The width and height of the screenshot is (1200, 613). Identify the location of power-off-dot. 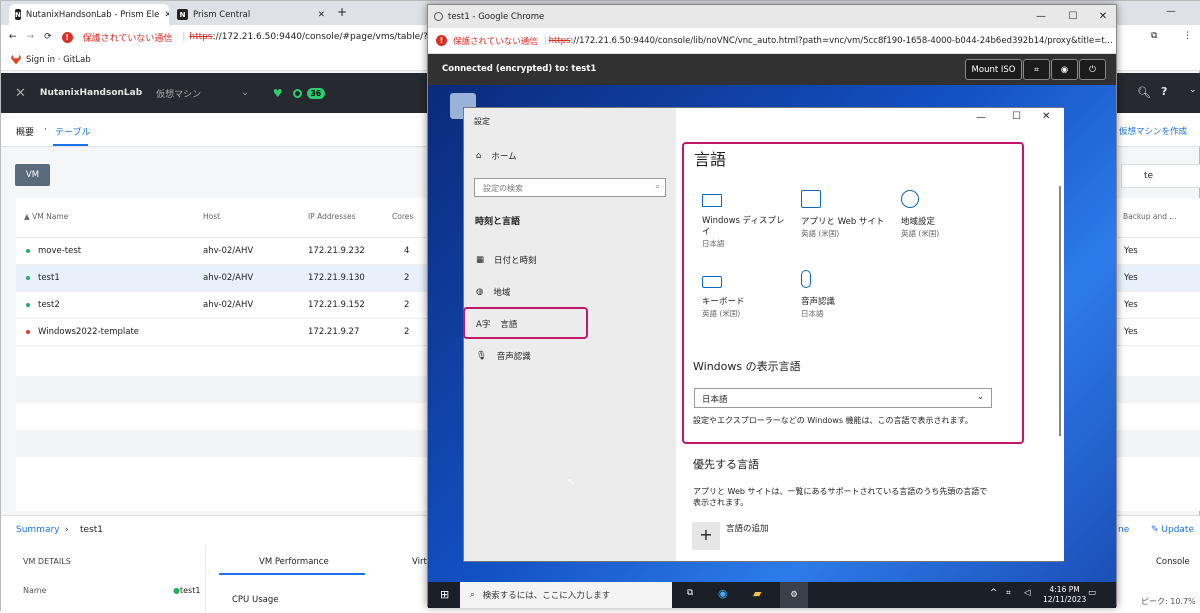
(28, 331).